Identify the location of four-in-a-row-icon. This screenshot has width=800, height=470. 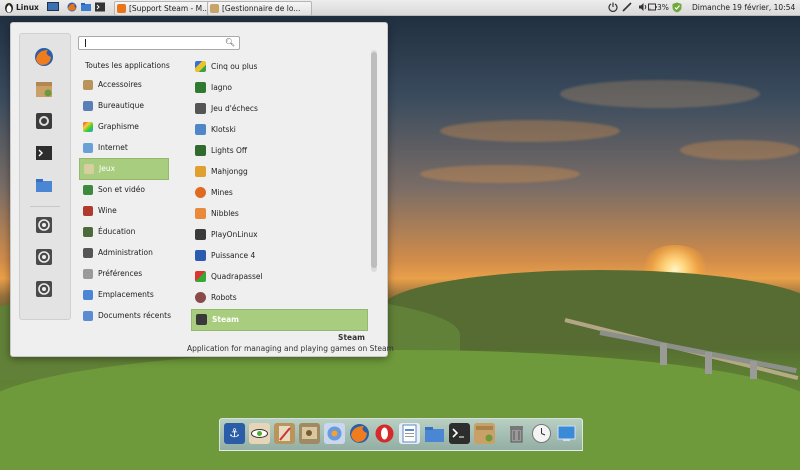
(200, 255).